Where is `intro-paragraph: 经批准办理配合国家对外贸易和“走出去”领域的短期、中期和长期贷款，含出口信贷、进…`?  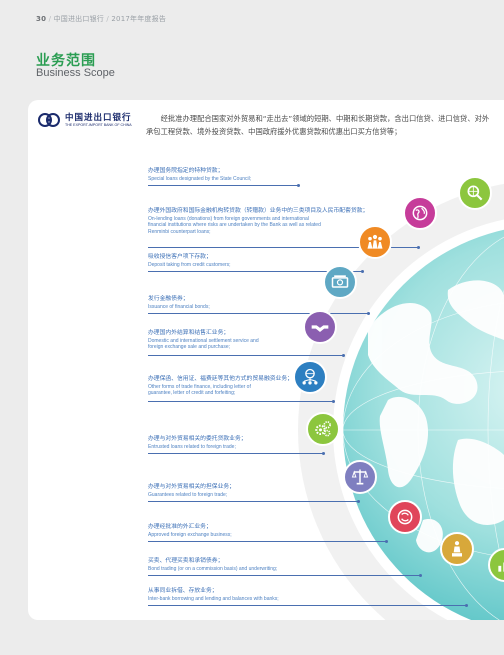
intro-paragraph: 经批准办理配合国家对外贸易和“走出去”领域的短期、中期和长期贷款，含出口信贷、进… is located at coordinates (318, 125).